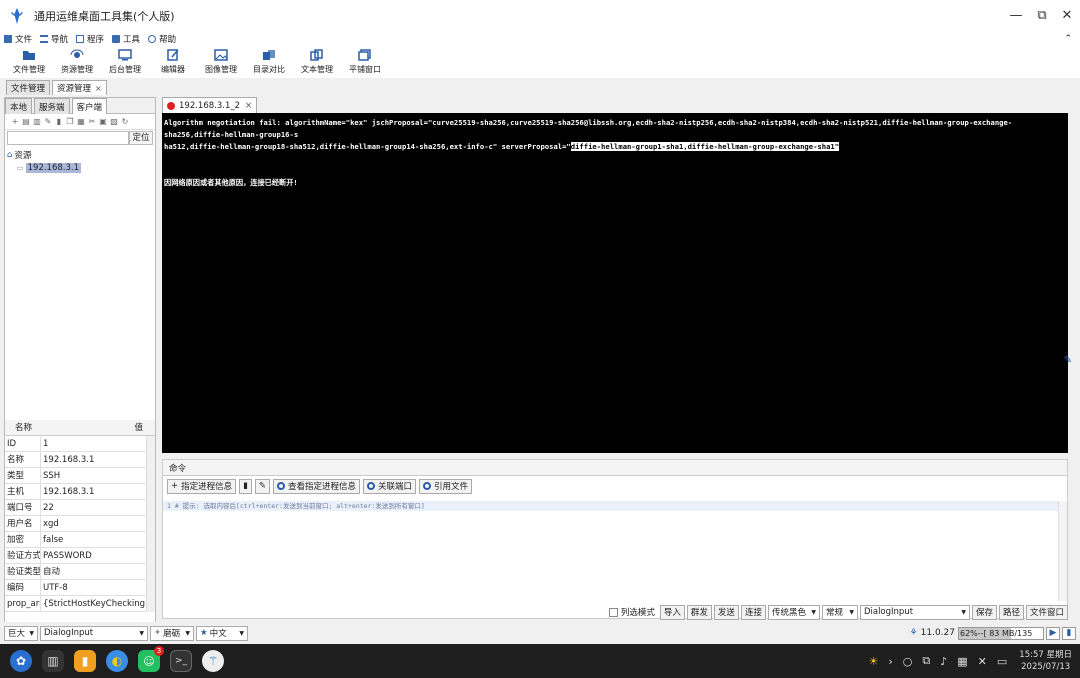  Describe the element at coordinates (1053, 633) in the screenshot. I see `play-icon: ▶` at that location.